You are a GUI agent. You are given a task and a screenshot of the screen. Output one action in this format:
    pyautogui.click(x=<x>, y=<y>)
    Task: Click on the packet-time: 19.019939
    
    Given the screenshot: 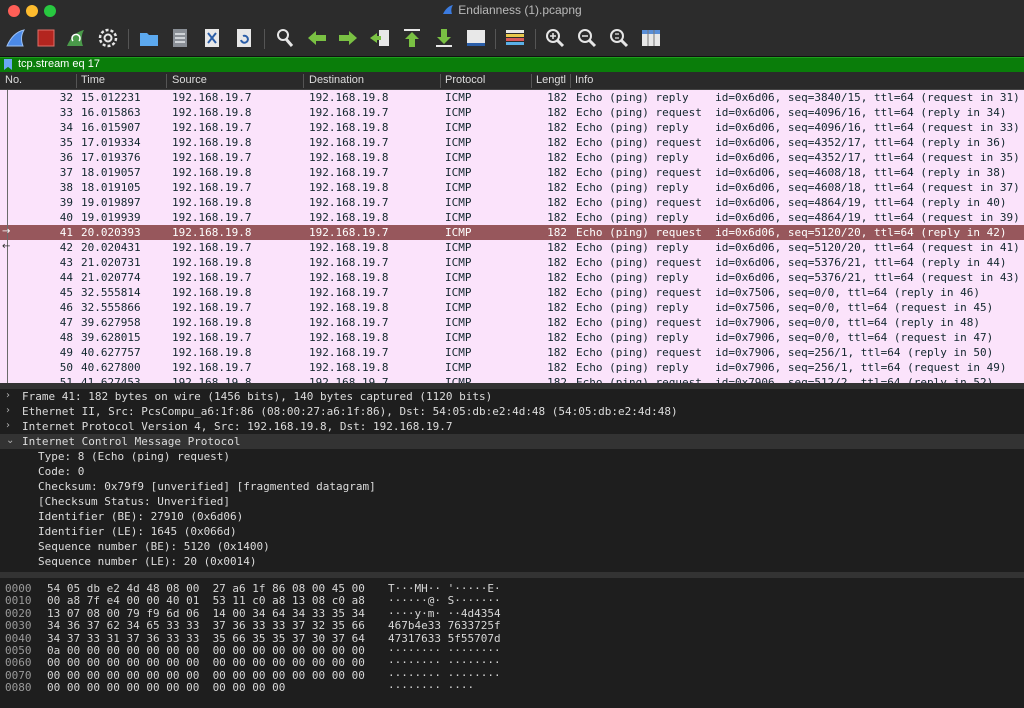 What is the action you would take?
    pyautogui.click(x=111, y=217)
    